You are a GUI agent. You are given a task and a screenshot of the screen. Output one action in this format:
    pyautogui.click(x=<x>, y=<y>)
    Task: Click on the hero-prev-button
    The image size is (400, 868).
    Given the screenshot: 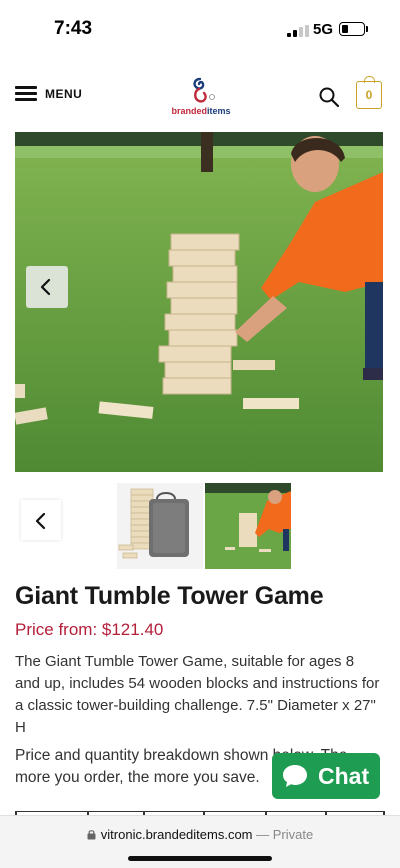 What is the action you would take?
    pyautogui.click(x=47, y=287)
    